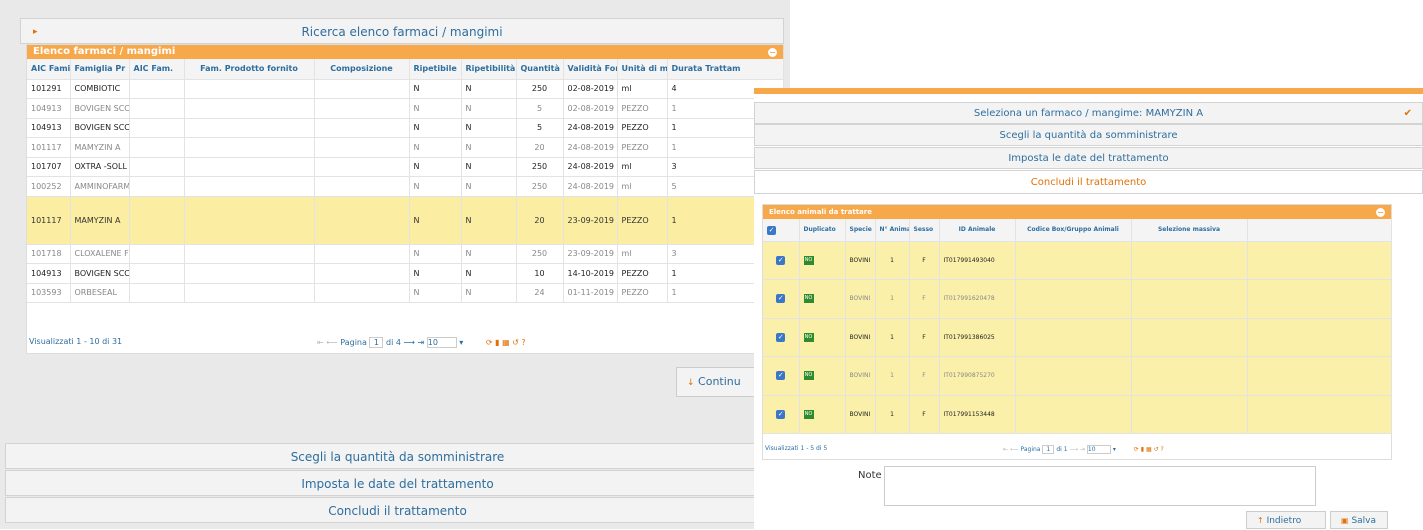  Describe the element at coordinates (820, 212) in the screenshot. I see `animals-panel-title-label: Elenco animali da trattare` at that location.